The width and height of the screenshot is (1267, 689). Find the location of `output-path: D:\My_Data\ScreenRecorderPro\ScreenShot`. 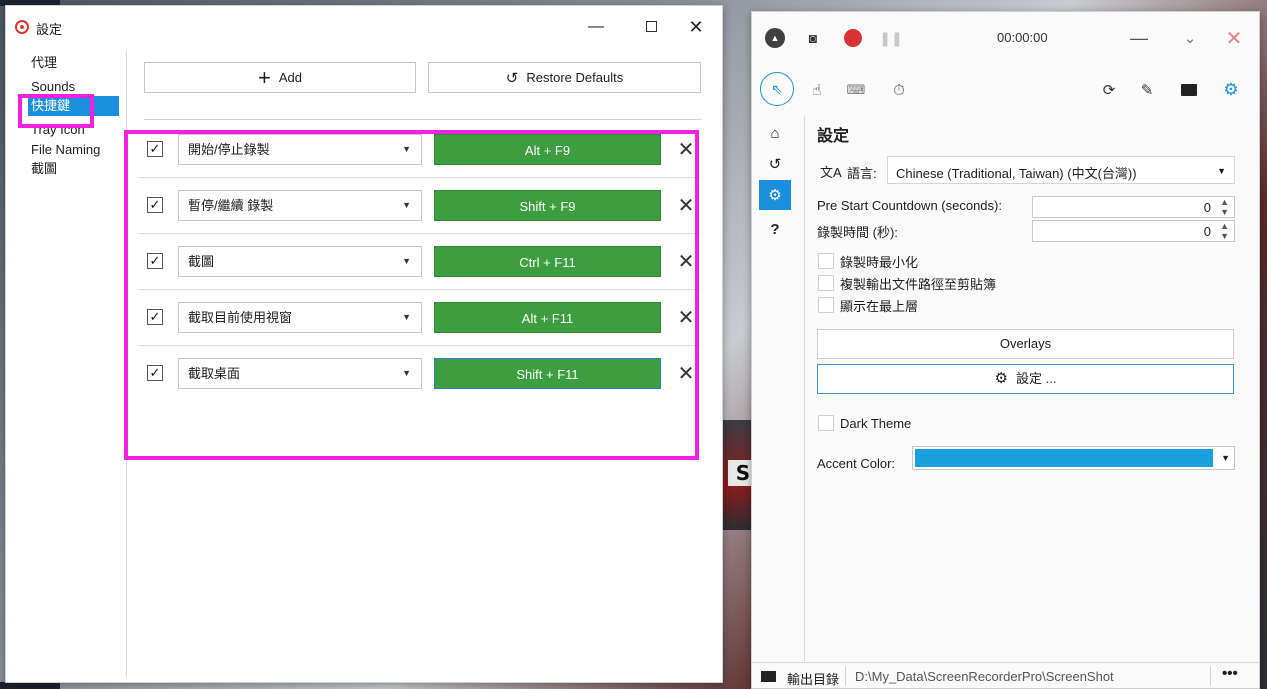

output-path: D:\My_Data\ScreenRecorderPro\ScreenShot is located at coordinates (984, 676).